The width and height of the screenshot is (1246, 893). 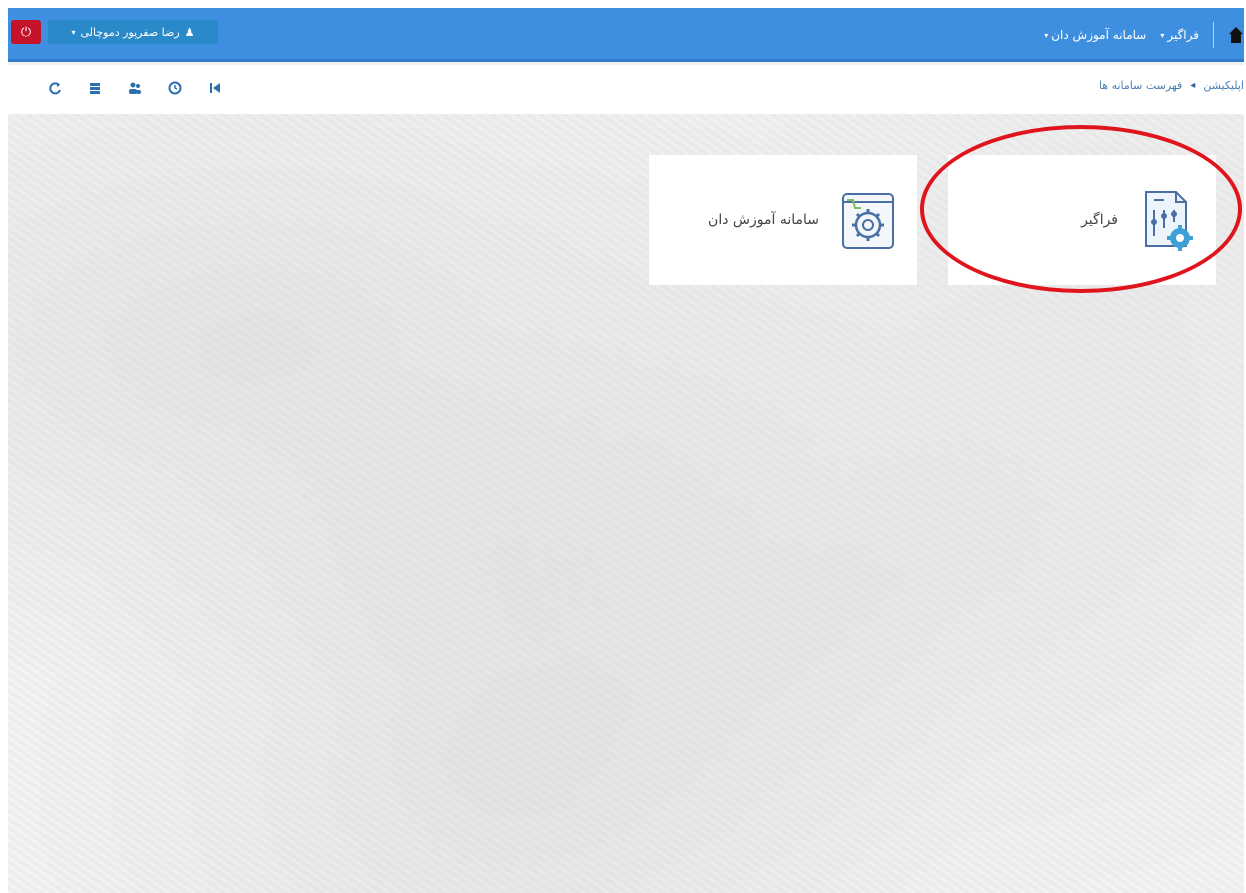 What do you see at coordinates (95, 88) in the screenshot?
I see `database-icon` at bounding box center [95, 88].